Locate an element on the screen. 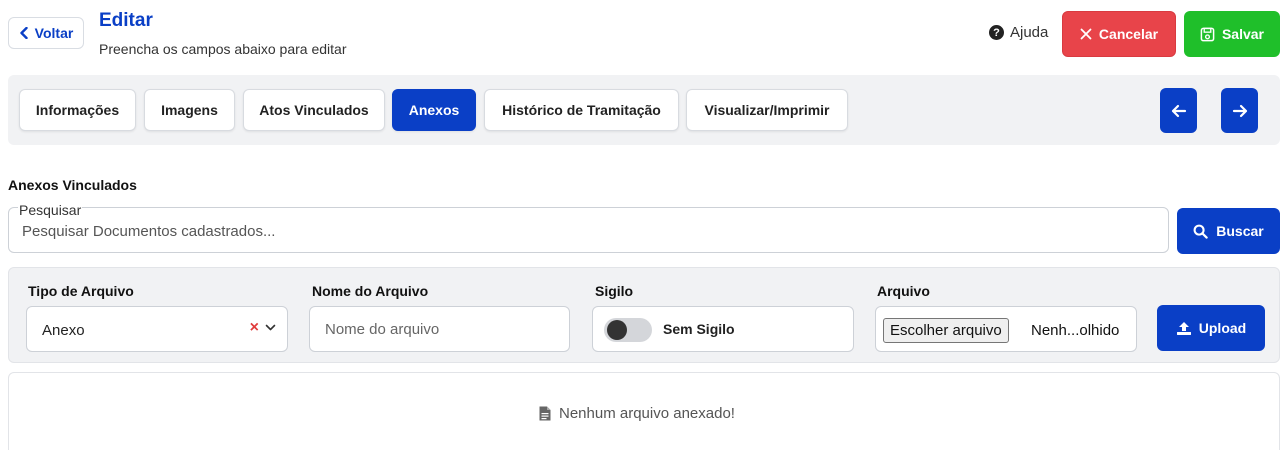  previous-tab-button is located at coordinates (1178, 110).